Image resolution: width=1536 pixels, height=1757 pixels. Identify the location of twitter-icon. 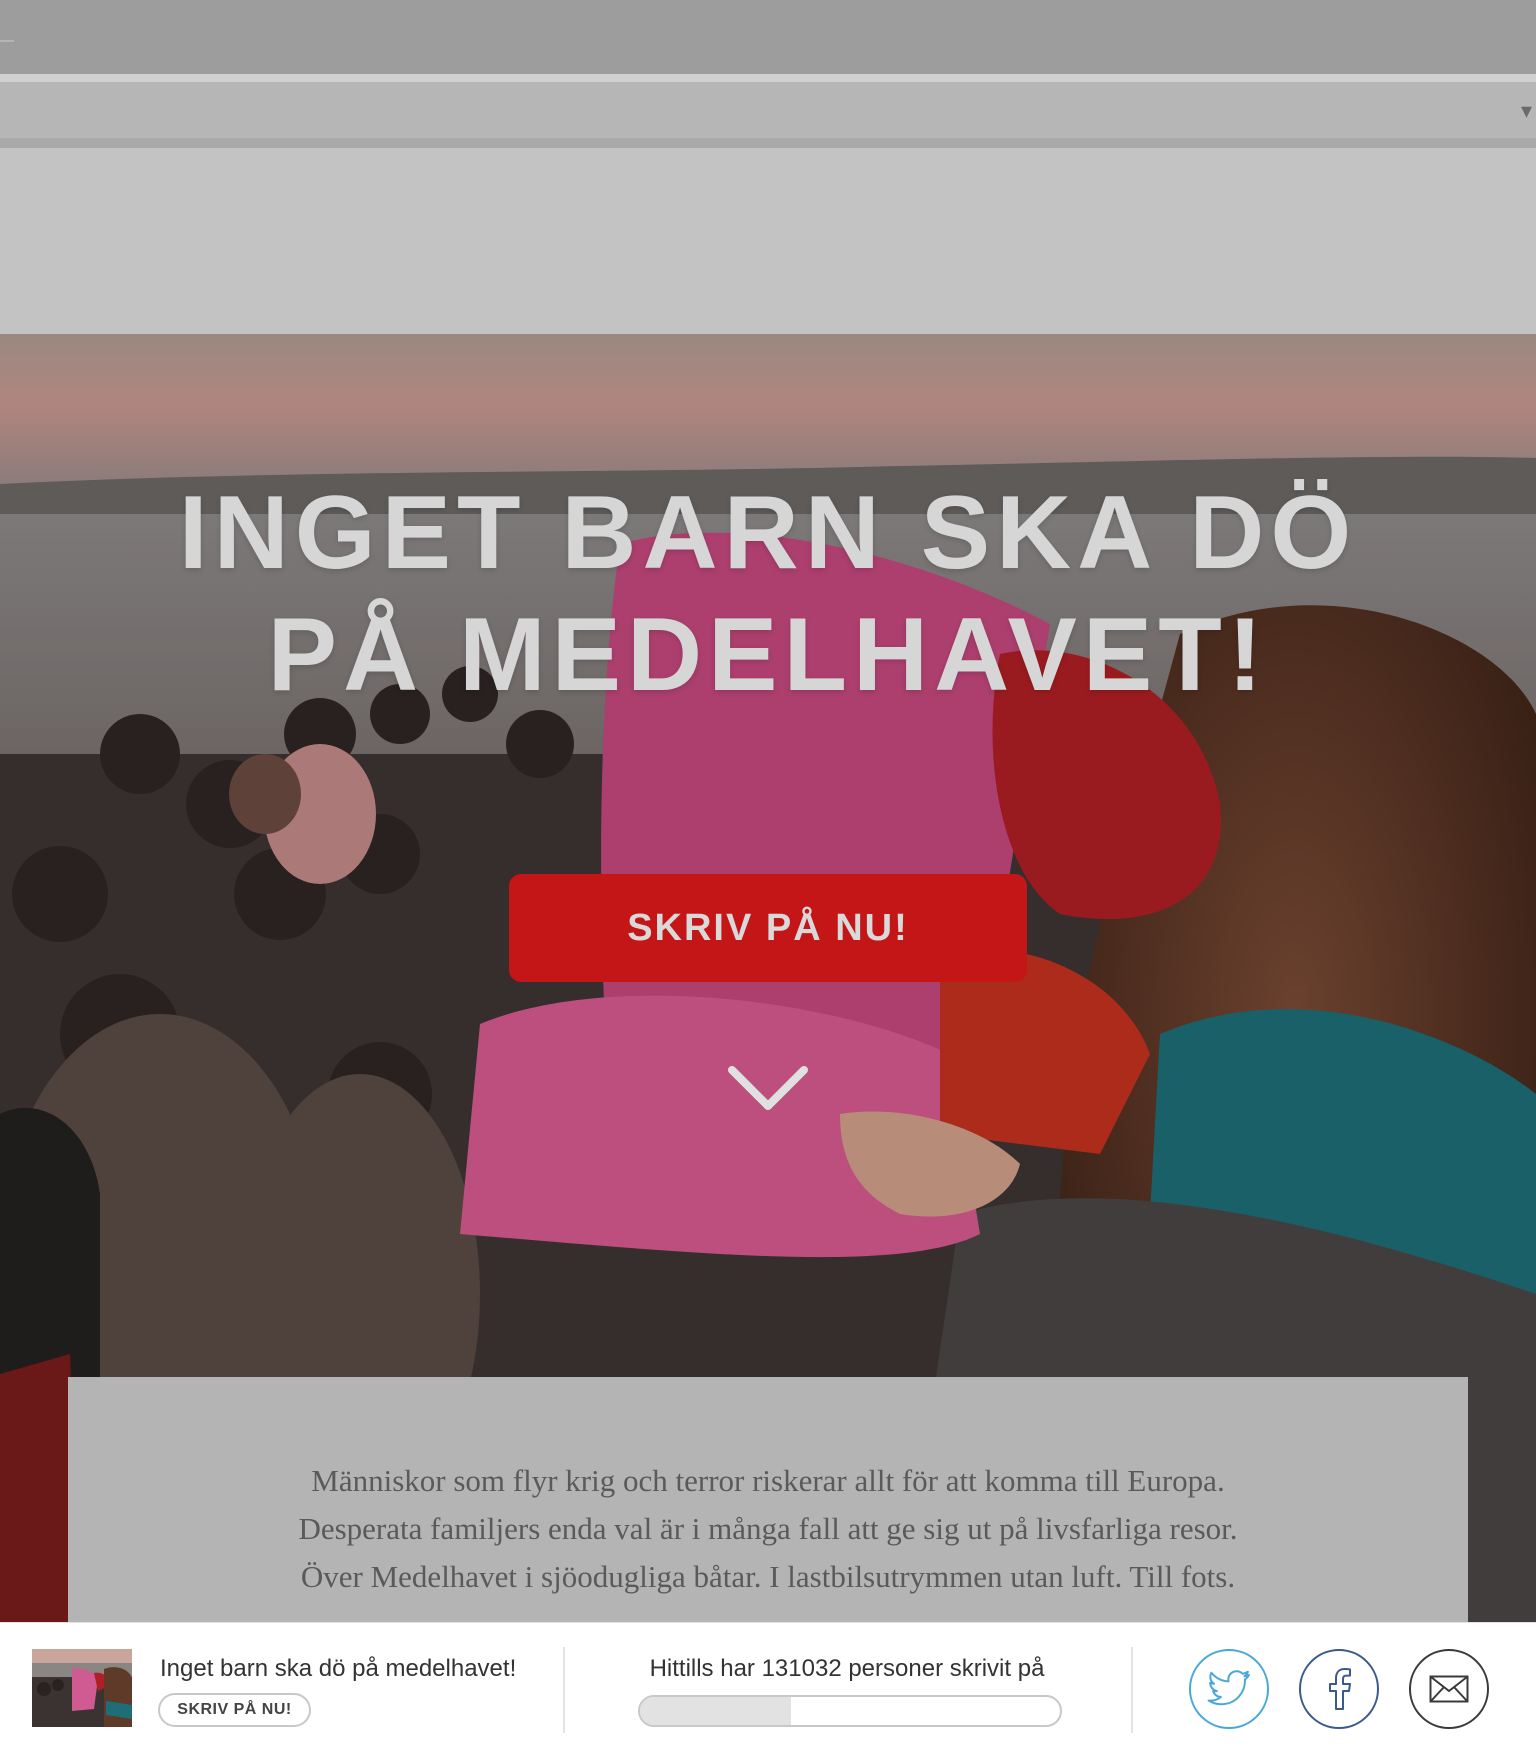
(1228, 1688).